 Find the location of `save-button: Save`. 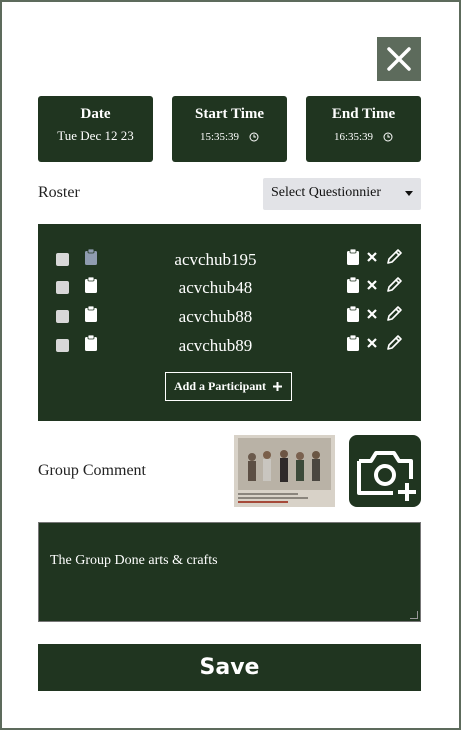

save-button: Save is located at coordinates (229, 667).